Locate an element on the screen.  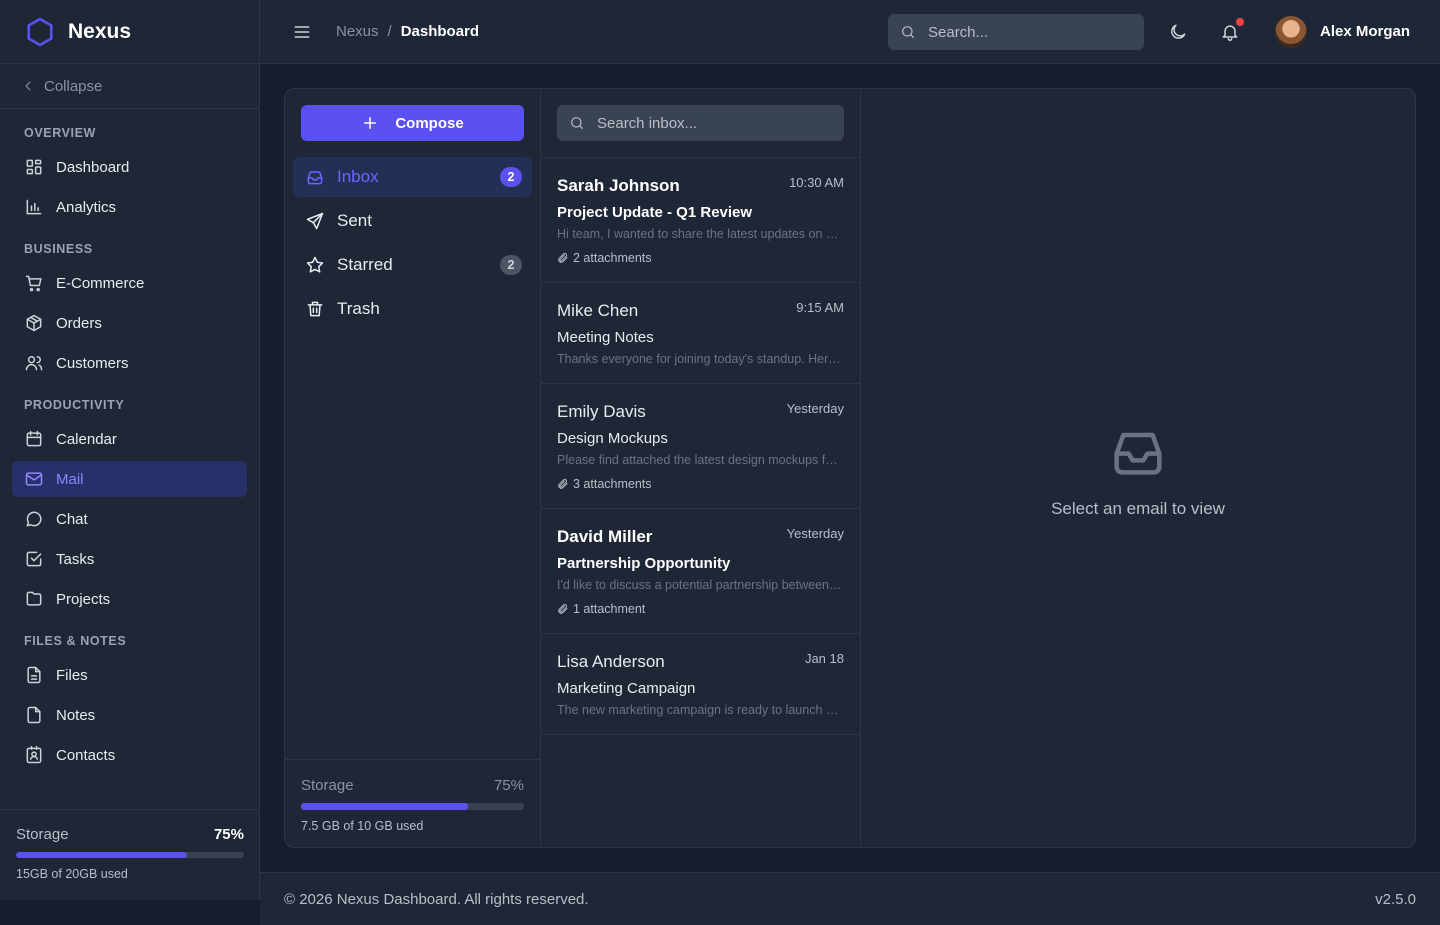
email-sender: David Miller is located at coordinates (605, 536).